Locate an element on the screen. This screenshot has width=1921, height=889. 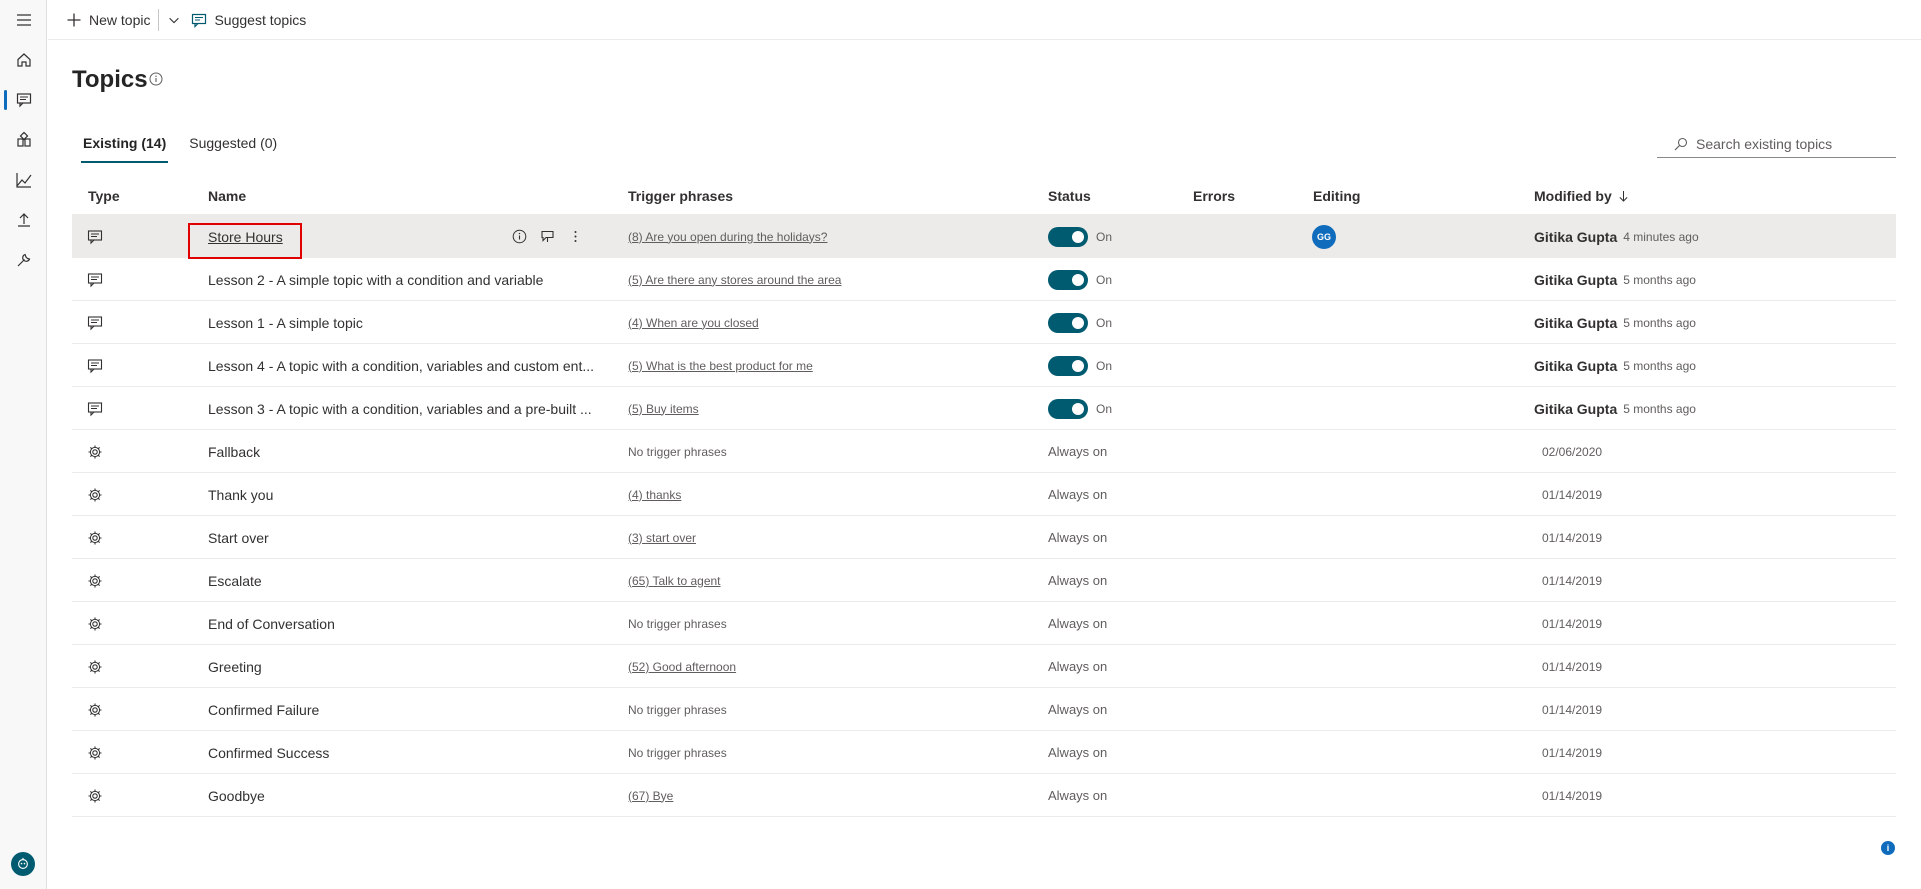
topic-name: Confirmed Success is located at coordinates (403, 752).